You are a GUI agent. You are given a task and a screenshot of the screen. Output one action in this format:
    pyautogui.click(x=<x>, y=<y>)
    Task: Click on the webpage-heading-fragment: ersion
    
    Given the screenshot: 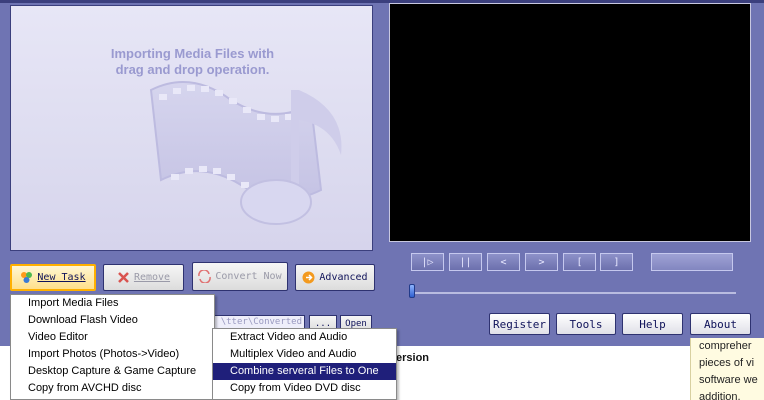 What is the action you would take?
    pyautogui.click(x=413, y=358)
    